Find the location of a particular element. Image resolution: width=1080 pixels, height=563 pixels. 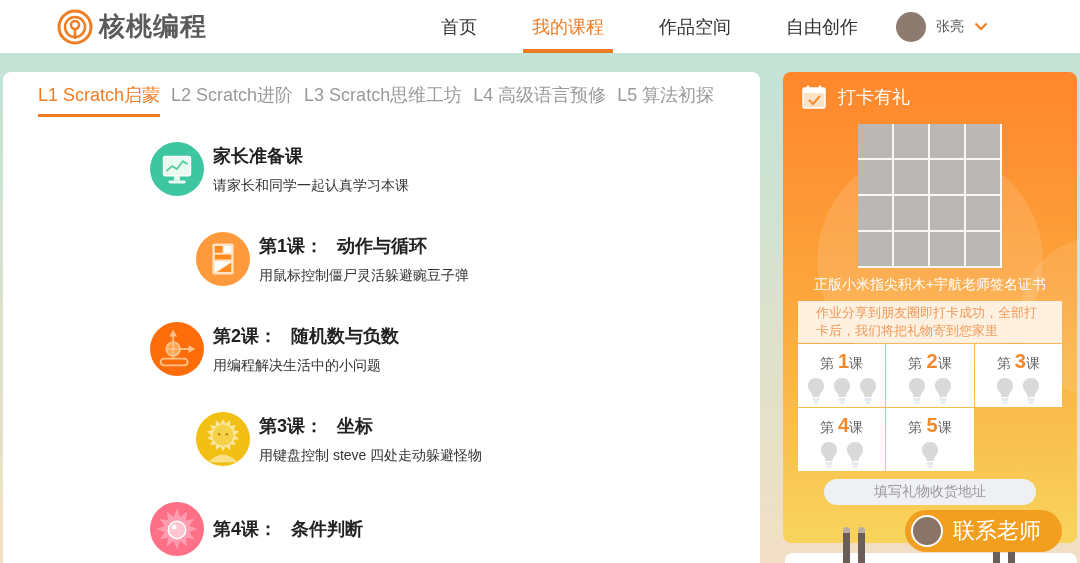

lesson-number: 第4课： is located at coordinates (245, 529).